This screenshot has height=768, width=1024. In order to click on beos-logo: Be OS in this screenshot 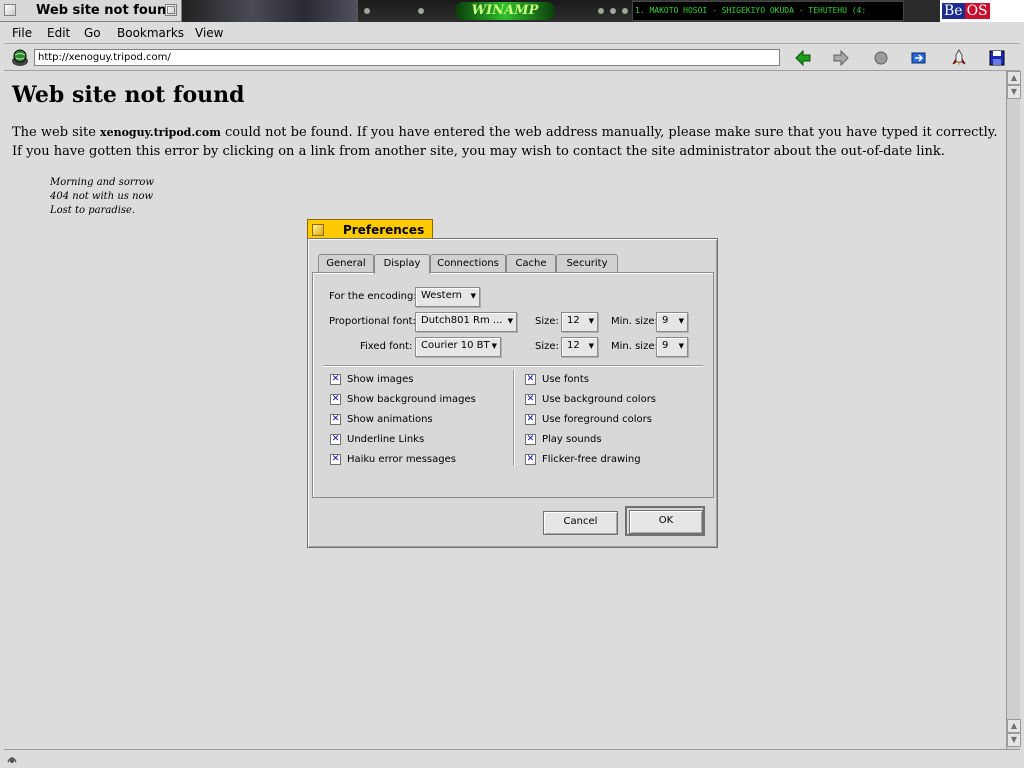, I will do `click(966, 11)`.